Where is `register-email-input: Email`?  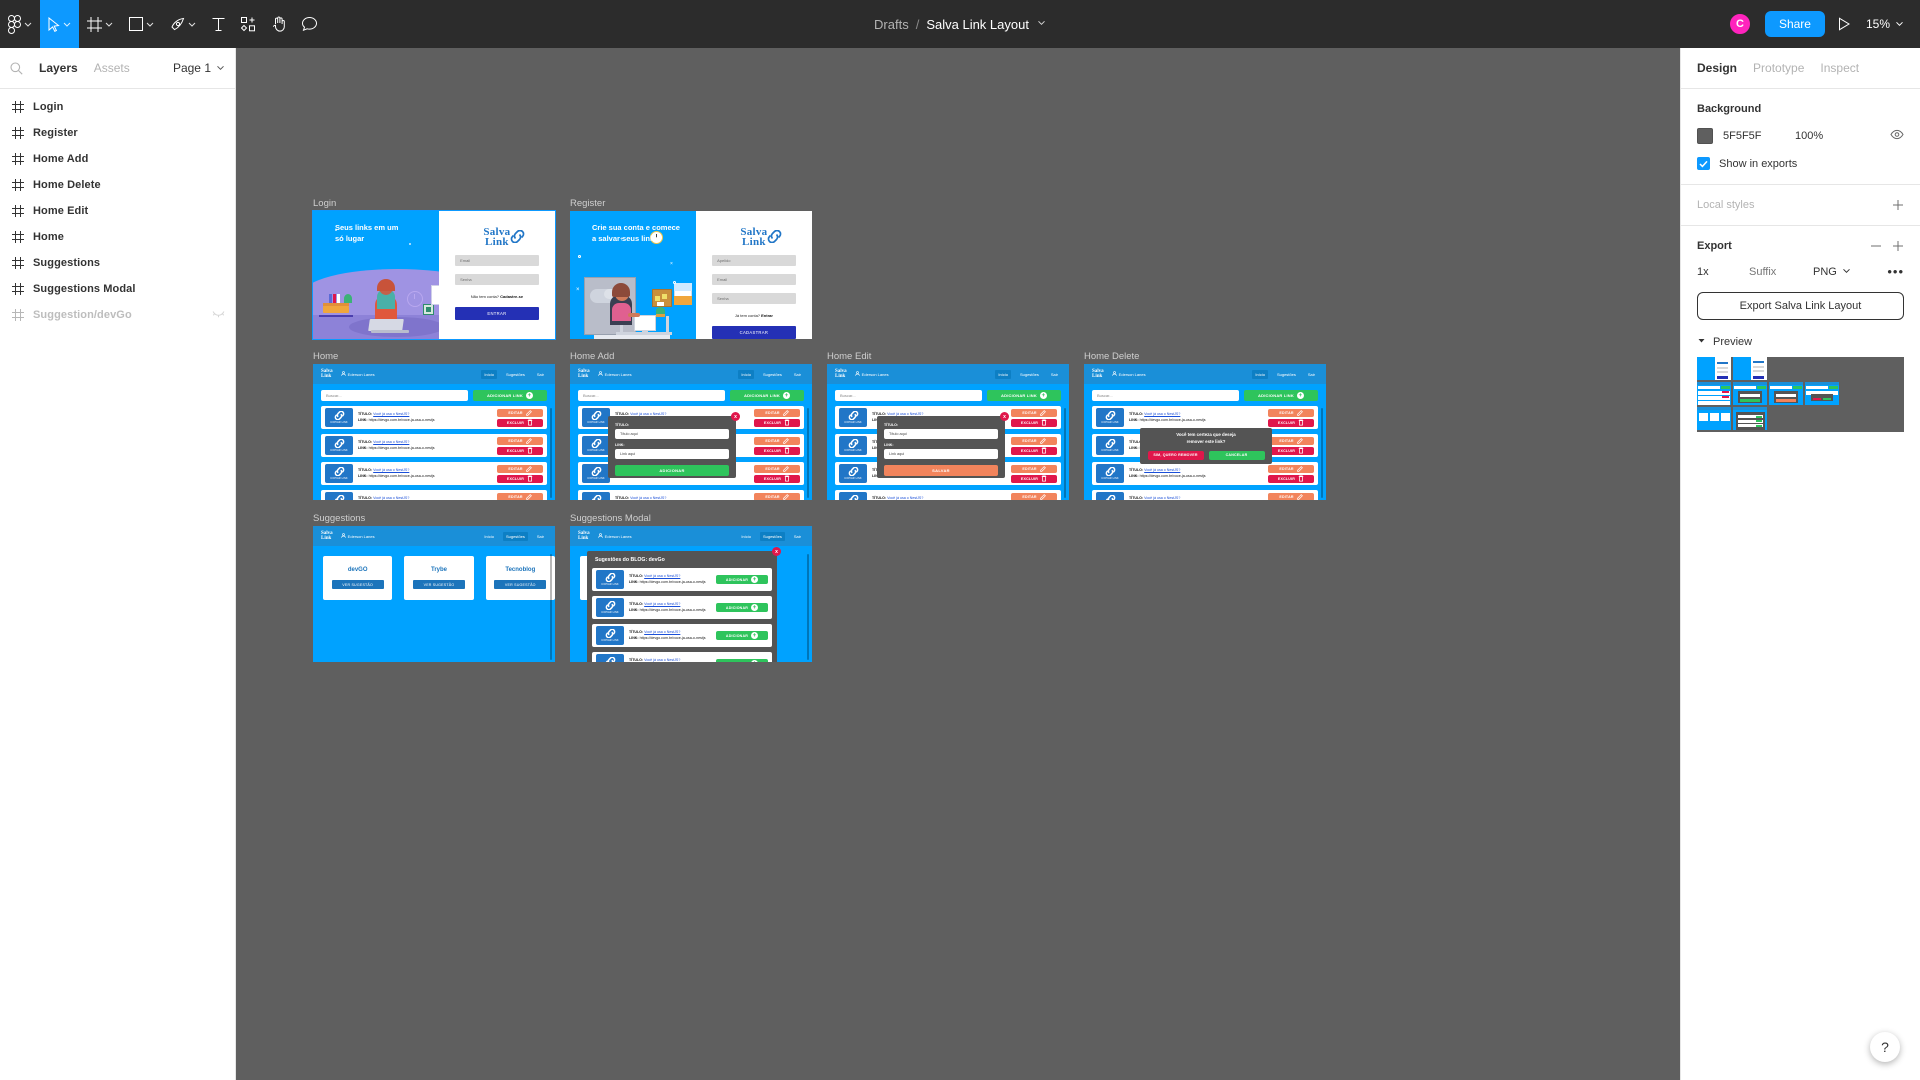
register-email-input: Email is located at coordinates (754, 279).